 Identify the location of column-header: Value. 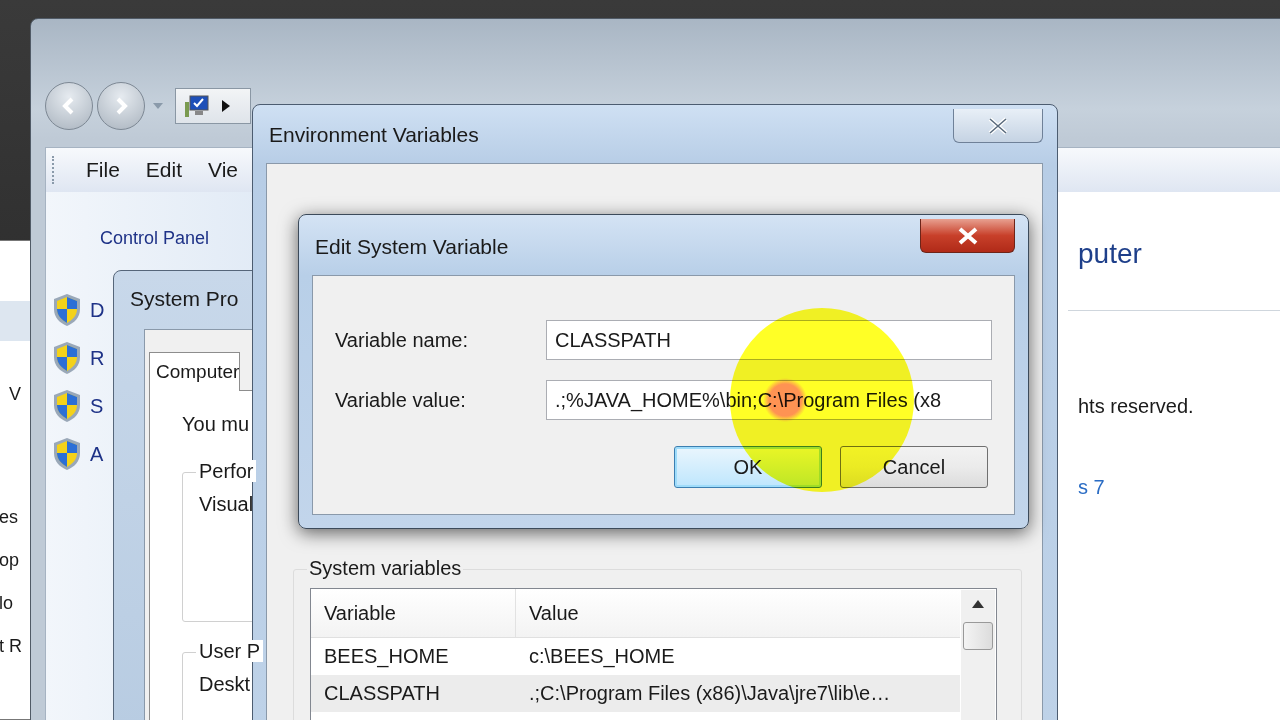
(547, 613).